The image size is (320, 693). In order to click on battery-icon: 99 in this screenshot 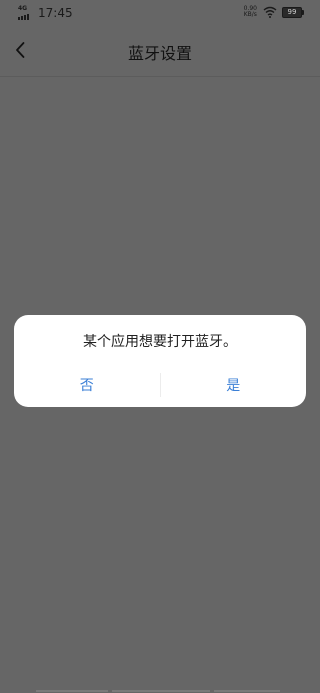, I will do `click(293, 12)`.